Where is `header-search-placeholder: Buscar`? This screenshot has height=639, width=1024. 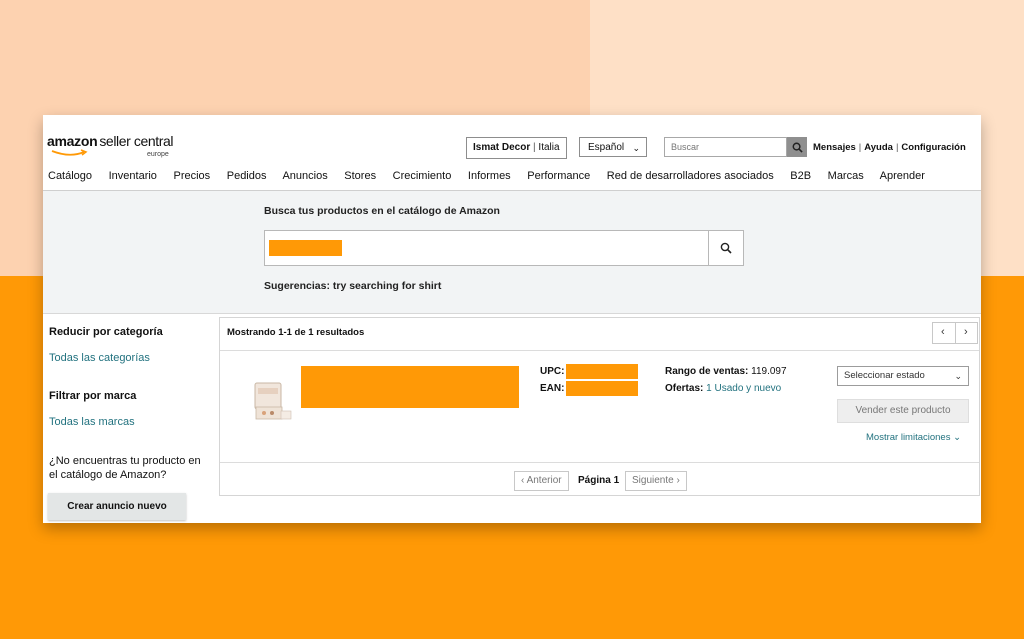
header-search-placeholder: Buscar is located at coordinates (685, 147).